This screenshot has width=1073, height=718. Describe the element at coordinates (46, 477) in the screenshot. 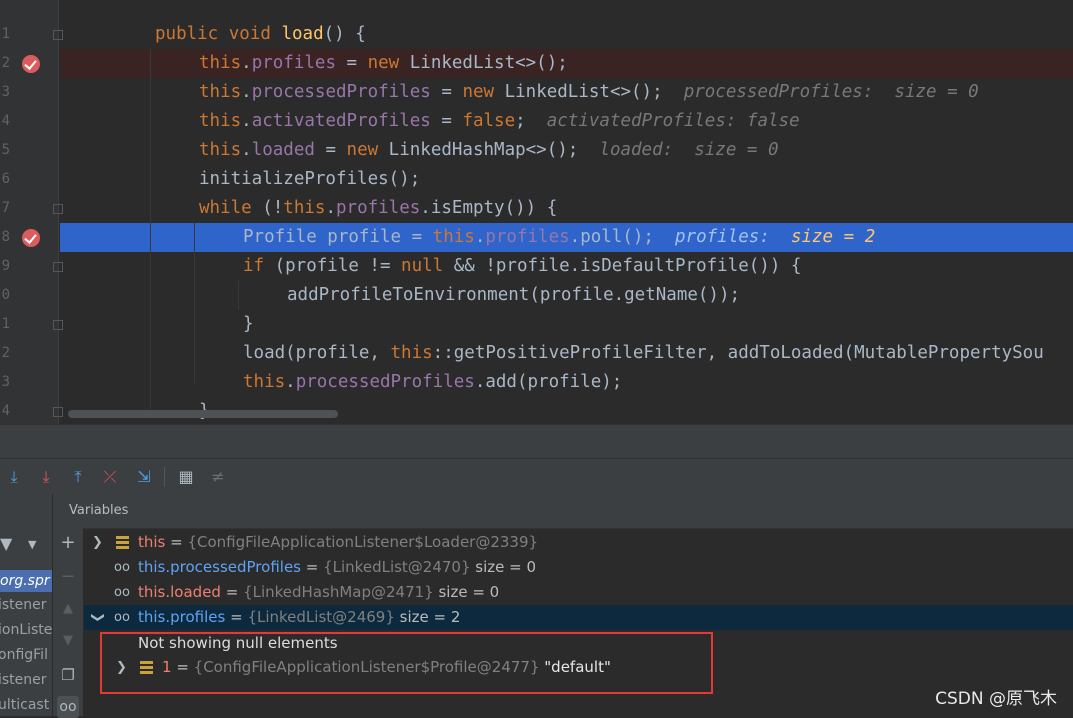

I see `step-into-icon: ⤓` at that location.